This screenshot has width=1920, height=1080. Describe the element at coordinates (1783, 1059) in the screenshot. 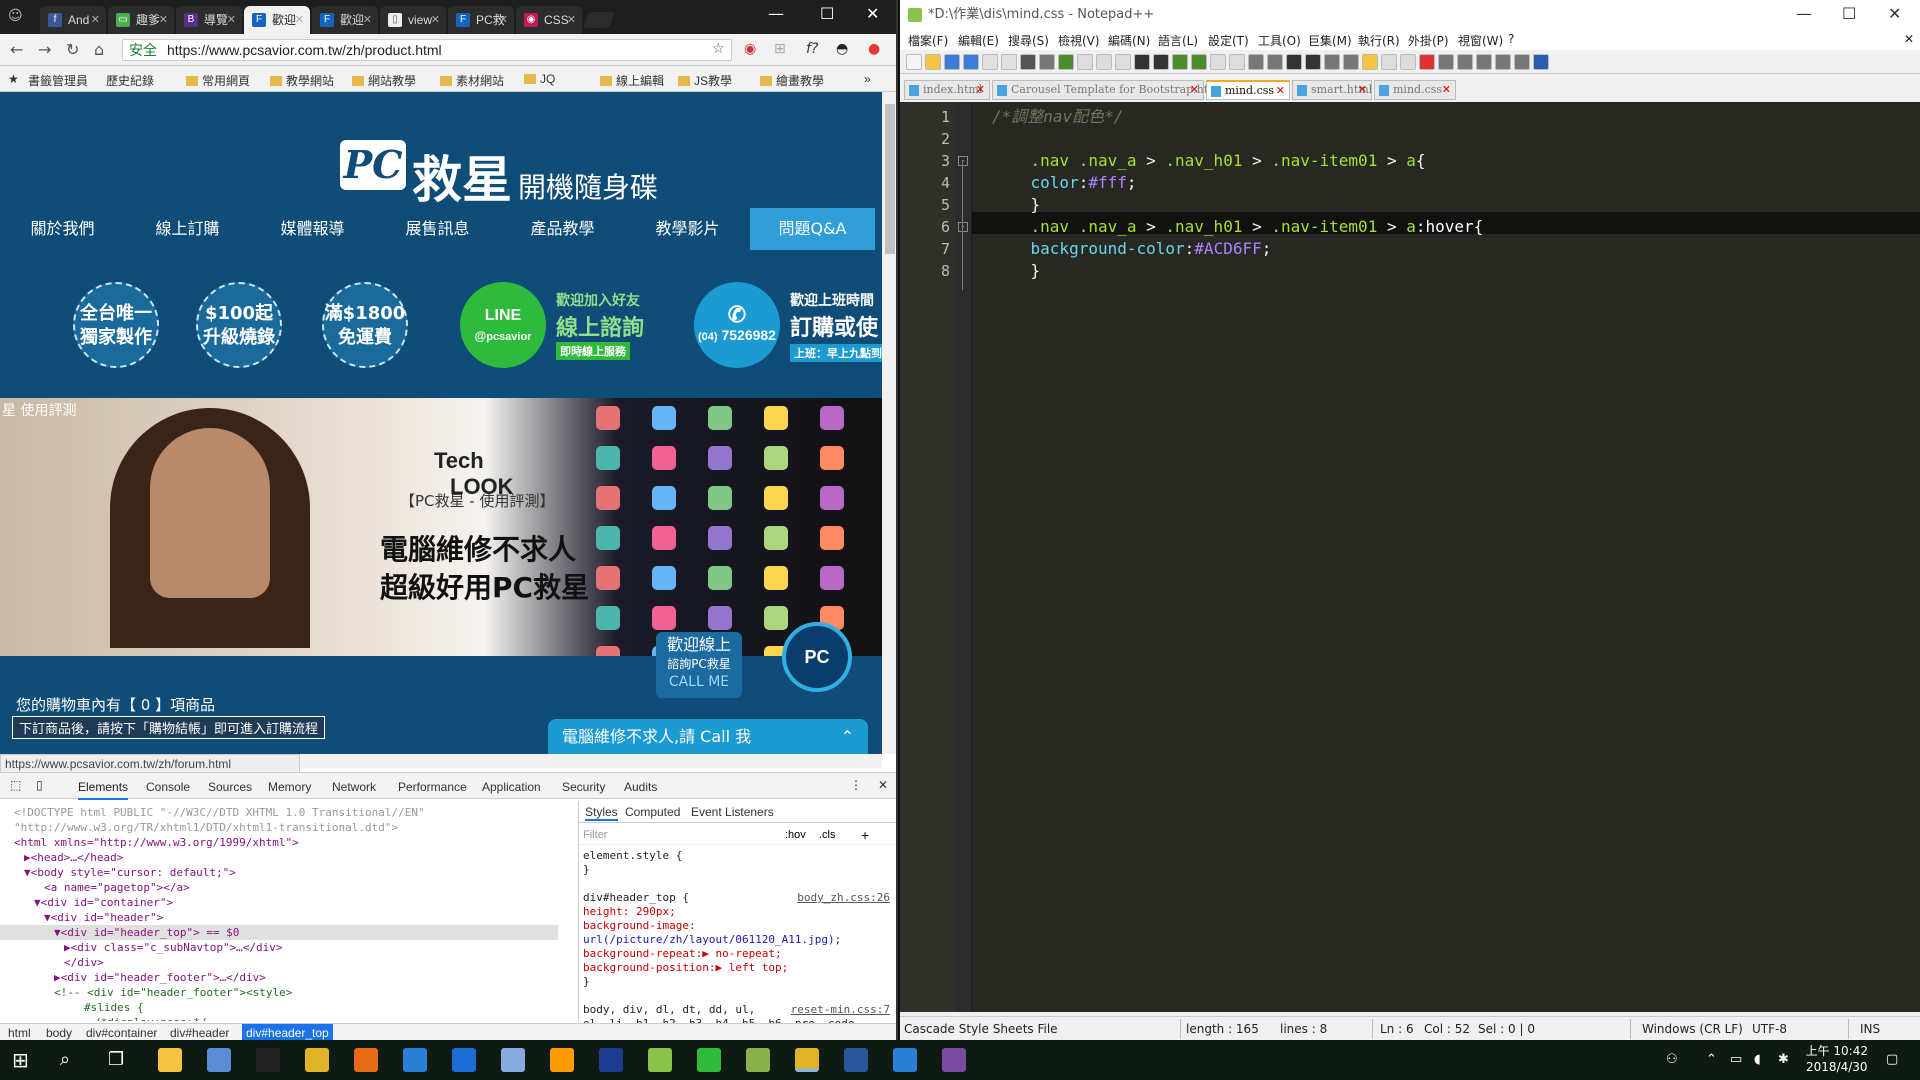

I see `ime-icon: ✱` at that location.